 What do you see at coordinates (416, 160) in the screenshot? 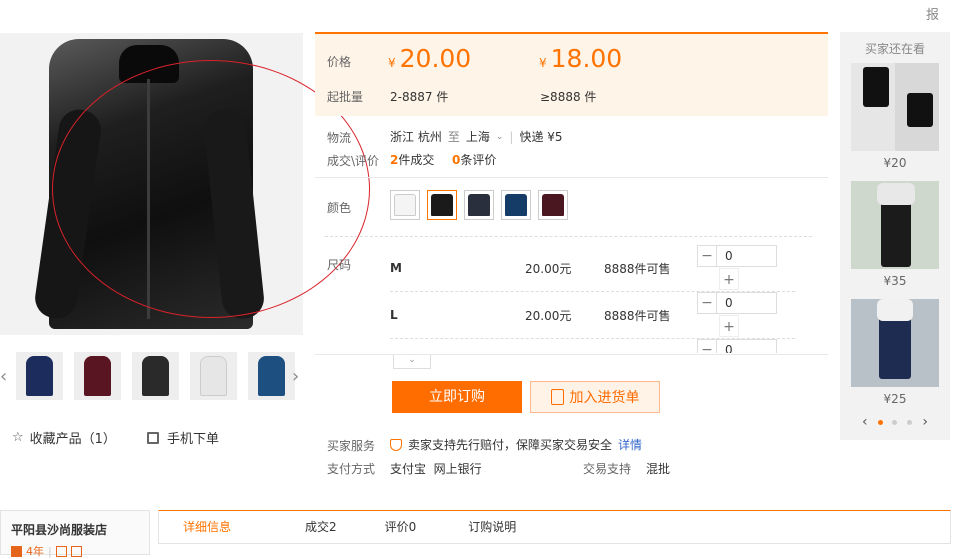
I see `deal-suffix: 件成交` at bounding box center [416, 160].